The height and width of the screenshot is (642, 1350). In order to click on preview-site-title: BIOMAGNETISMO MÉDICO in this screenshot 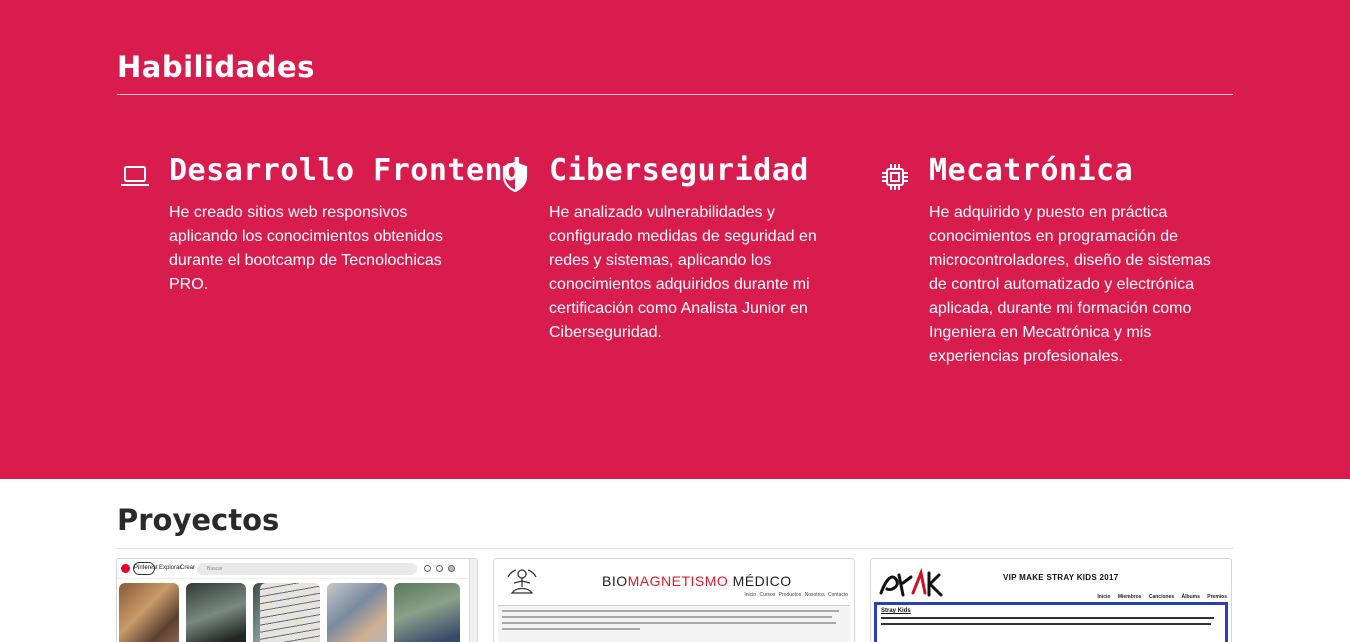, I will do `click(697, 581)`.